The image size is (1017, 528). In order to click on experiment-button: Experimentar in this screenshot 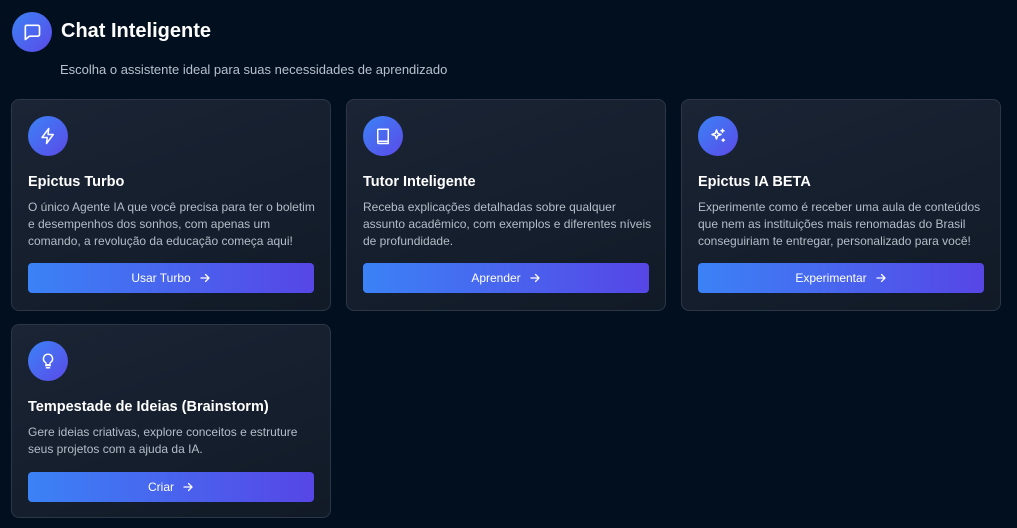, I will do `click(841, 278)`.